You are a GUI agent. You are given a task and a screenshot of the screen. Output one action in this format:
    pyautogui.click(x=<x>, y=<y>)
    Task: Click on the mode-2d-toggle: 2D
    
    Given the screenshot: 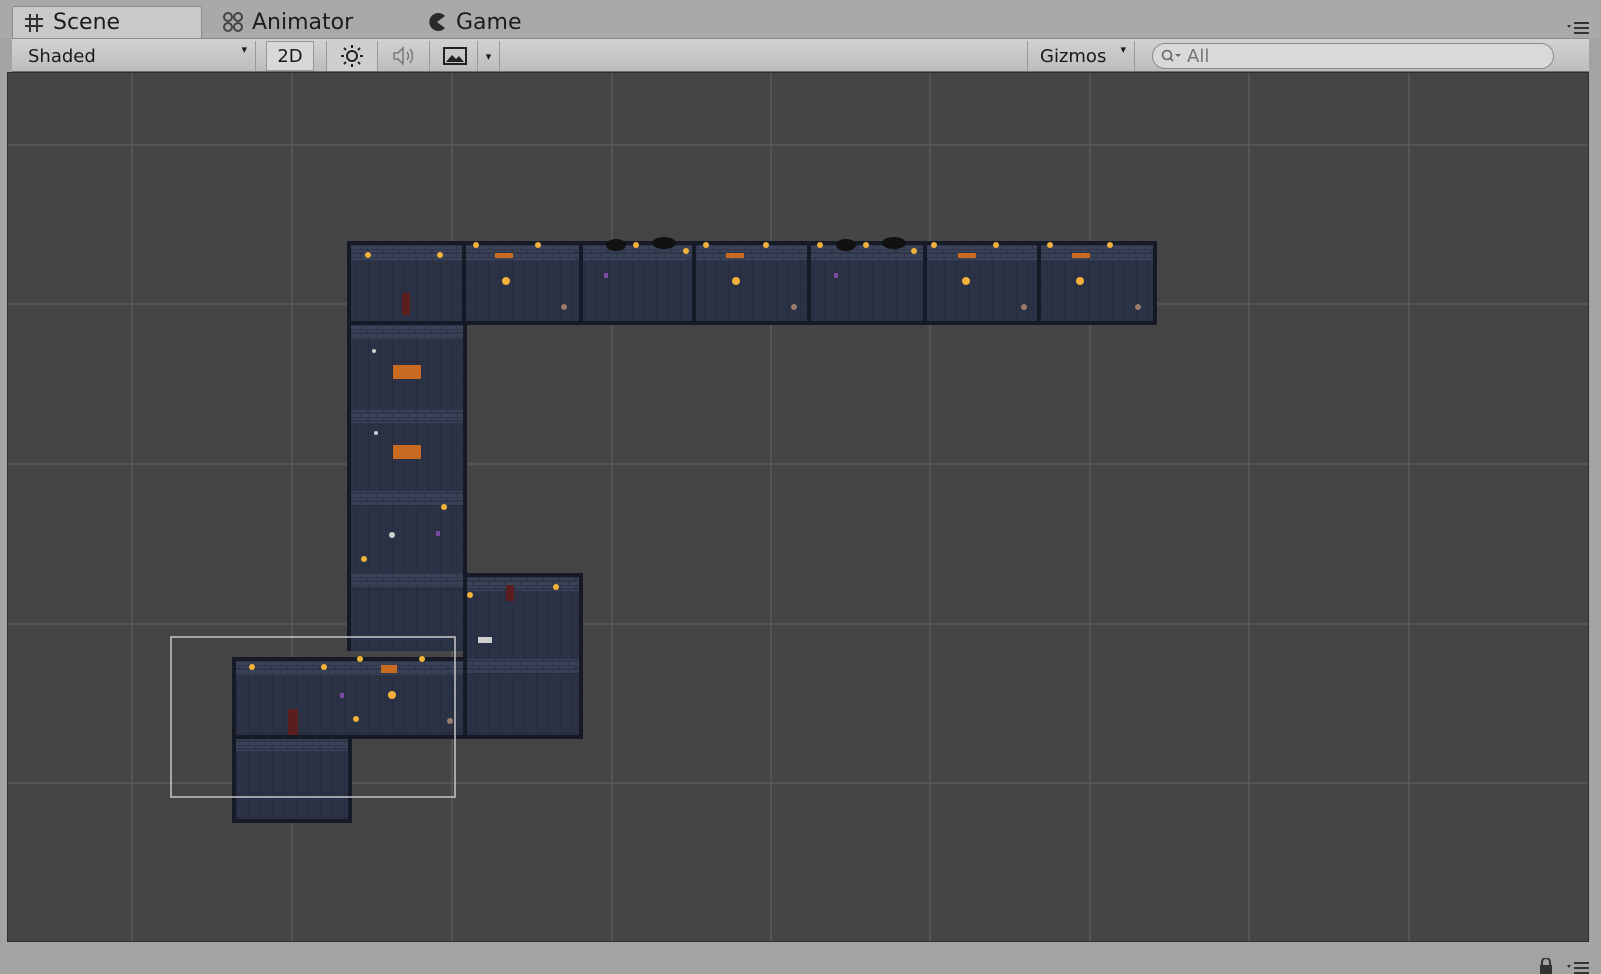 What is the action you would take?
    pyautogui.click(x=290, y=56)
    